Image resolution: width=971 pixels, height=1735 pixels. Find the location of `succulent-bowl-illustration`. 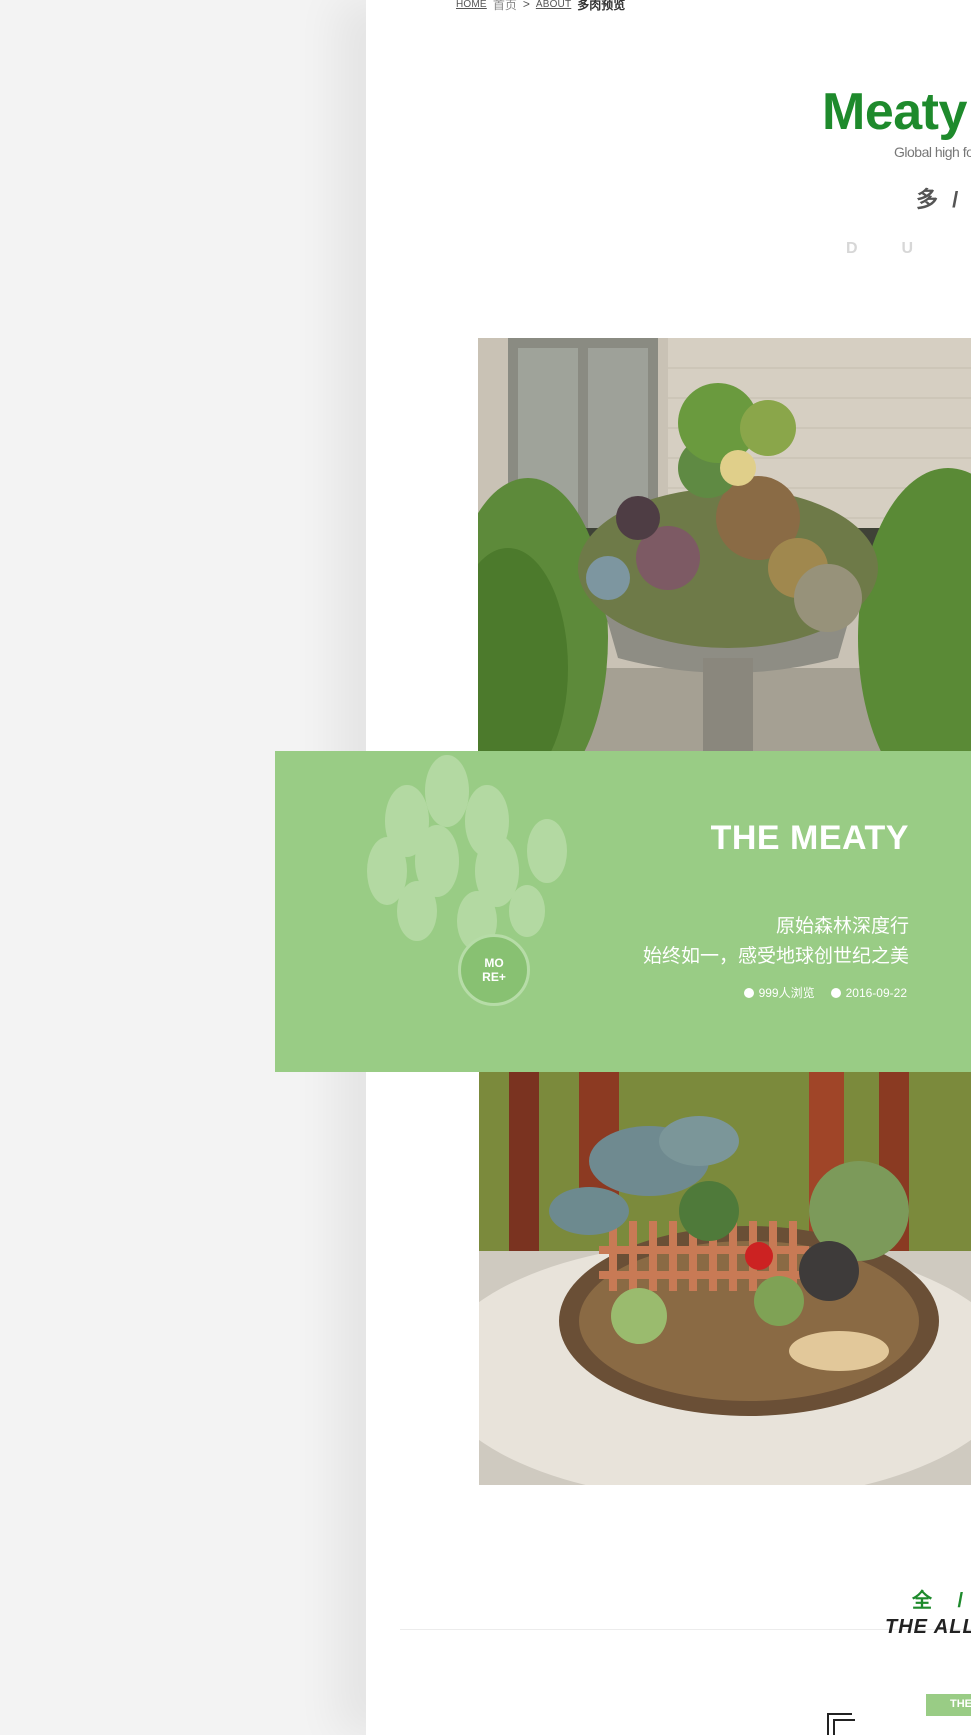

succulent-bowl-illustration is located at coordinates (725, 1278).